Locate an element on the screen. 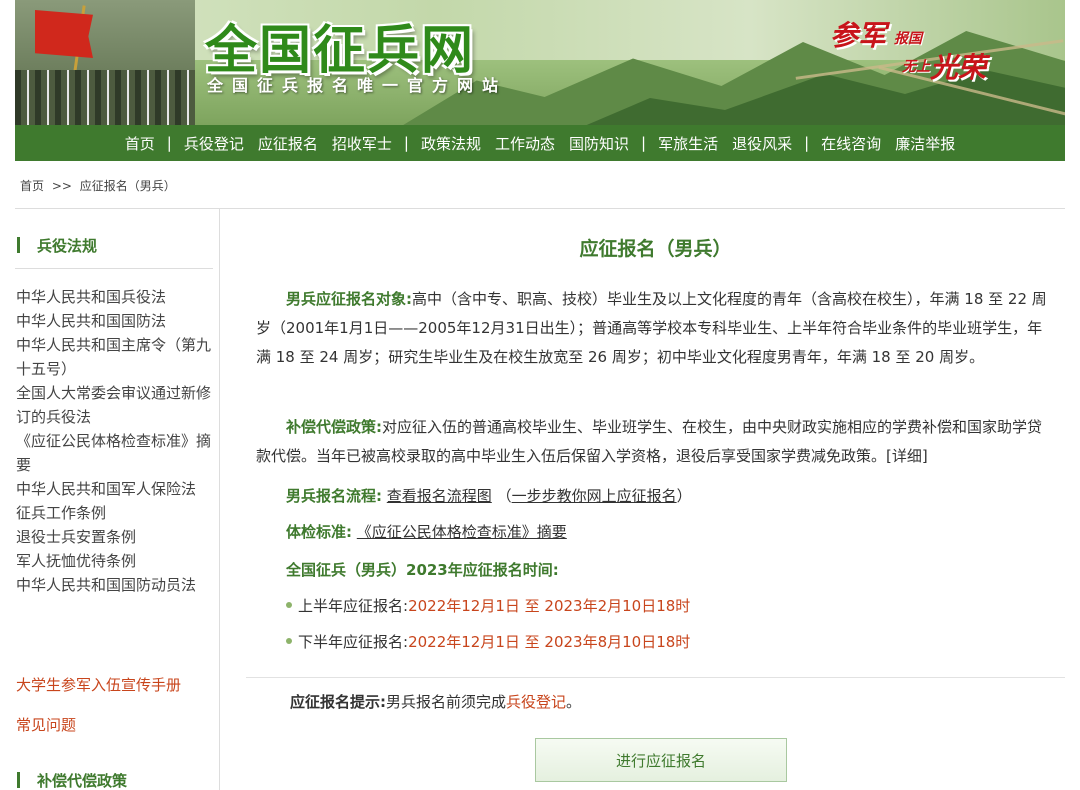 The width and height of the screenshot is (1080, 790). registration-tip: 应征报名提示:男兵报名前须完成兵役登记。 is located at coordinates (435, 701).